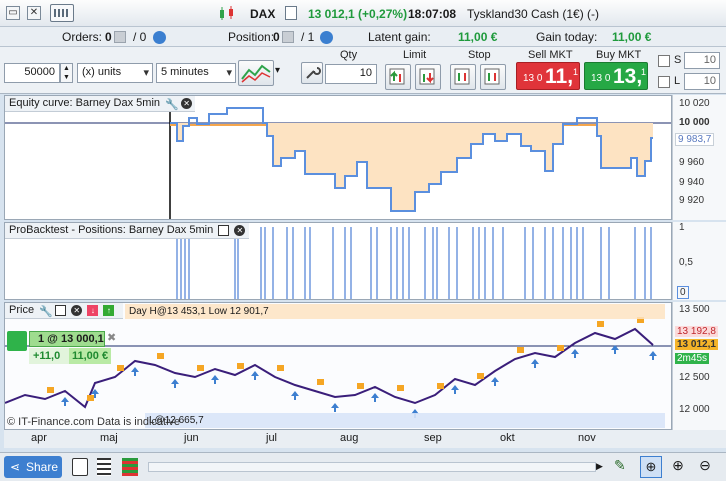  Describe the element at coordinates (109, 310) in the screenshot. I see `arrow-up-icon: ↑` at that location.